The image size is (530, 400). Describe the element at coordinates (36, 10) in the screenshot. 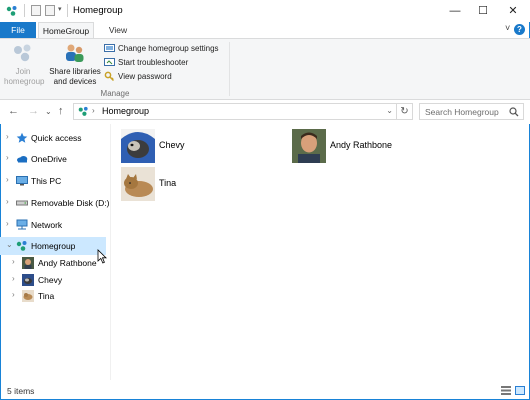

I see `properties-icon` at that location.